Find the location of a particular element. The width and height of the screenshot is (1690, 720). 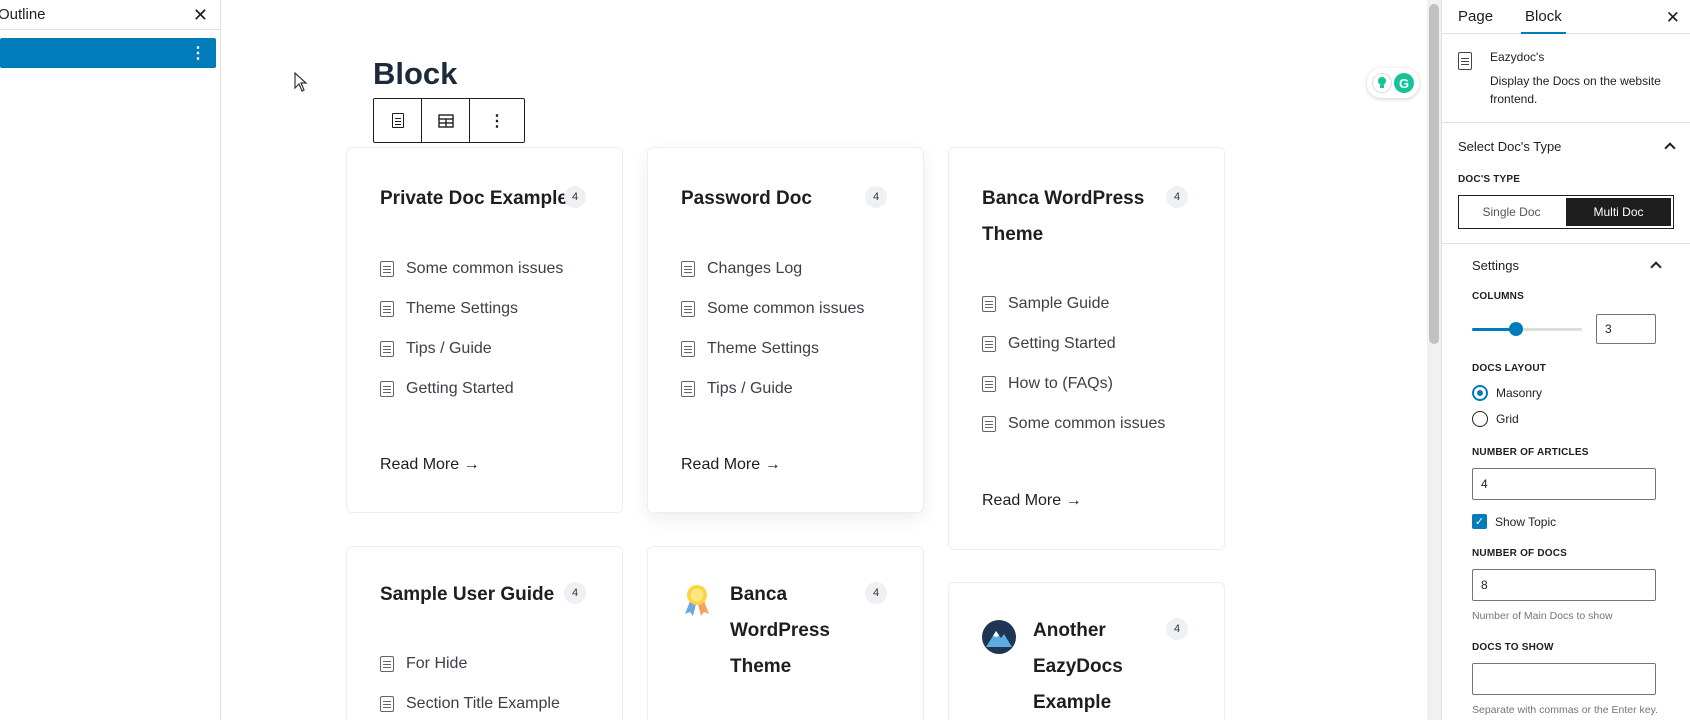

number-of-articles-input: 4 is located at coordinates (1564, 484).